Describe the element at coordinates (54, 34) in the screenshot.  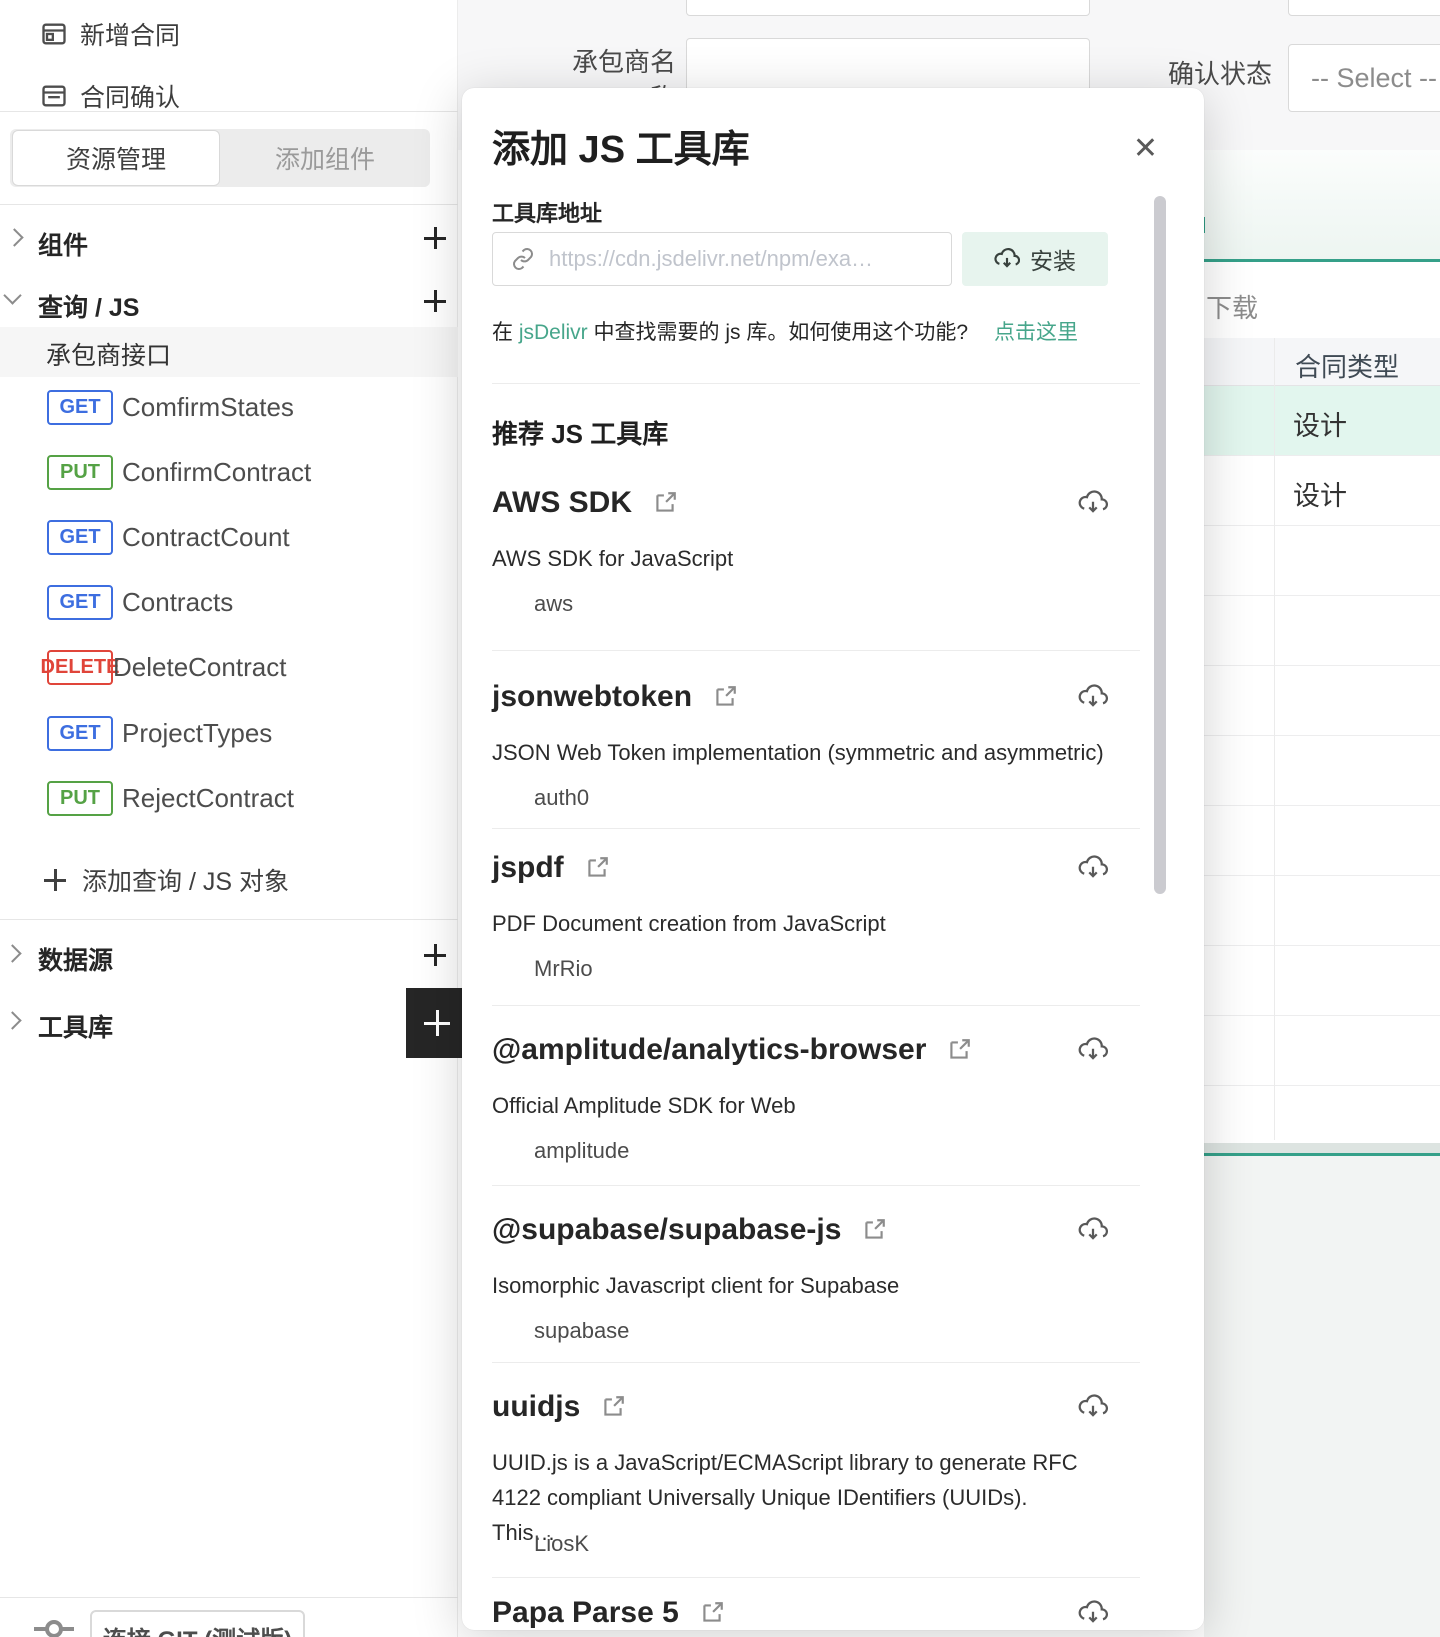
I see `form-icon` at that location.